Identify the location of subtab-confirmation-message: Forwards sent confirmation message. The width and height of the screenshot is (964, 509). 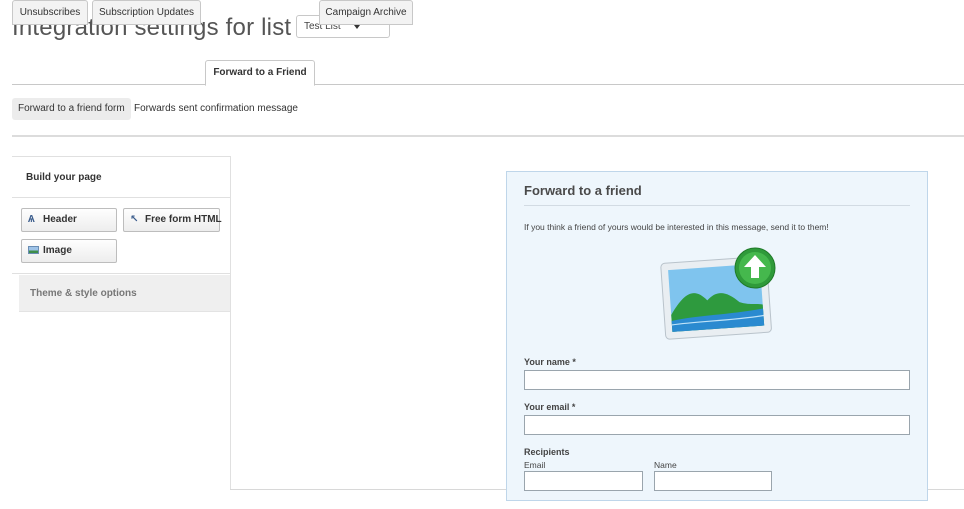
(216, 109).